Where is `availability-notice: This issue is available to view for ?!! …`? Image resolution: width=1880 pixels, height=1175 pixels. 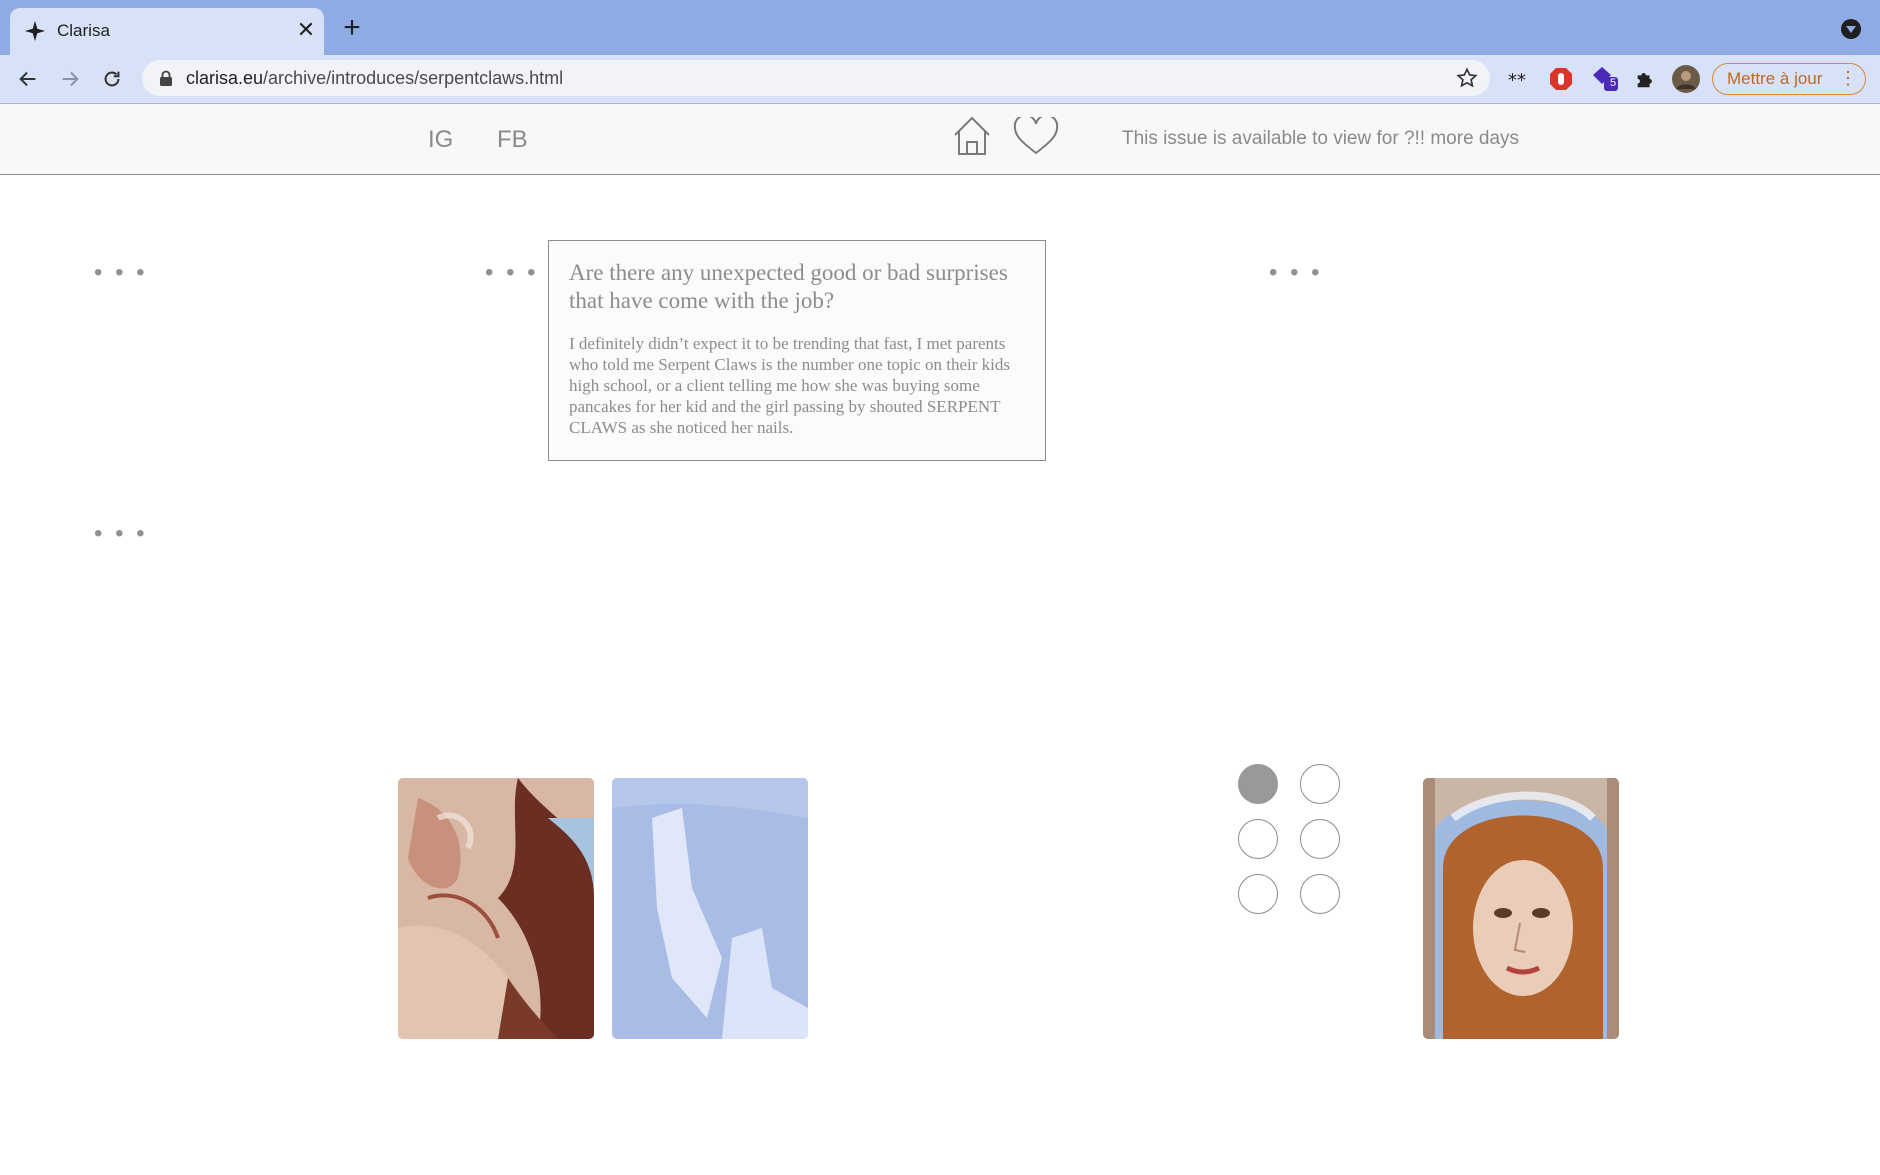 availability-notice: This issue is available to view for ?!! … is located at coordinates (1321, 138).